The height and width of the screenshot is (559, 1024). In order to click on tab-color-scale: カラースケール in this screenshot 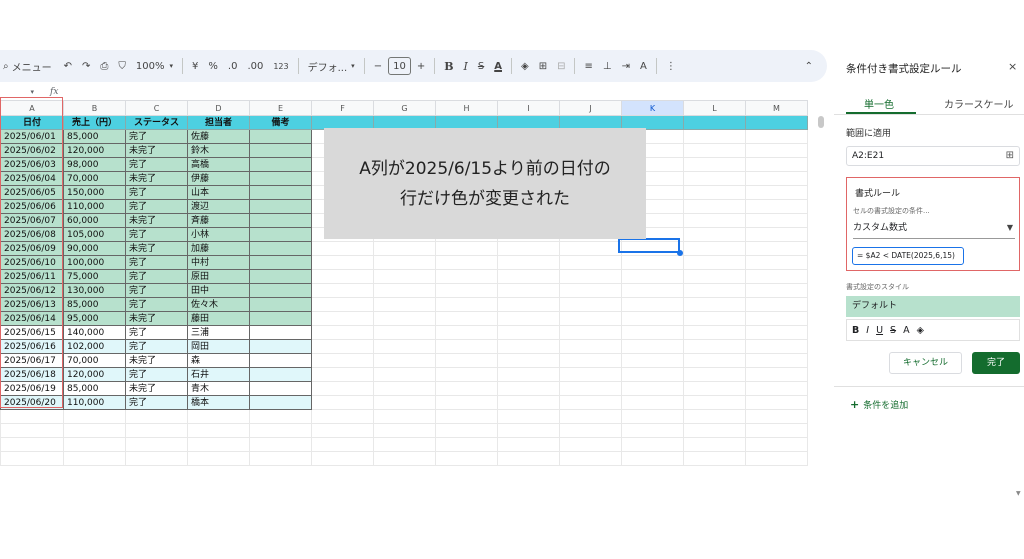, I will do `click(979, 103)`.